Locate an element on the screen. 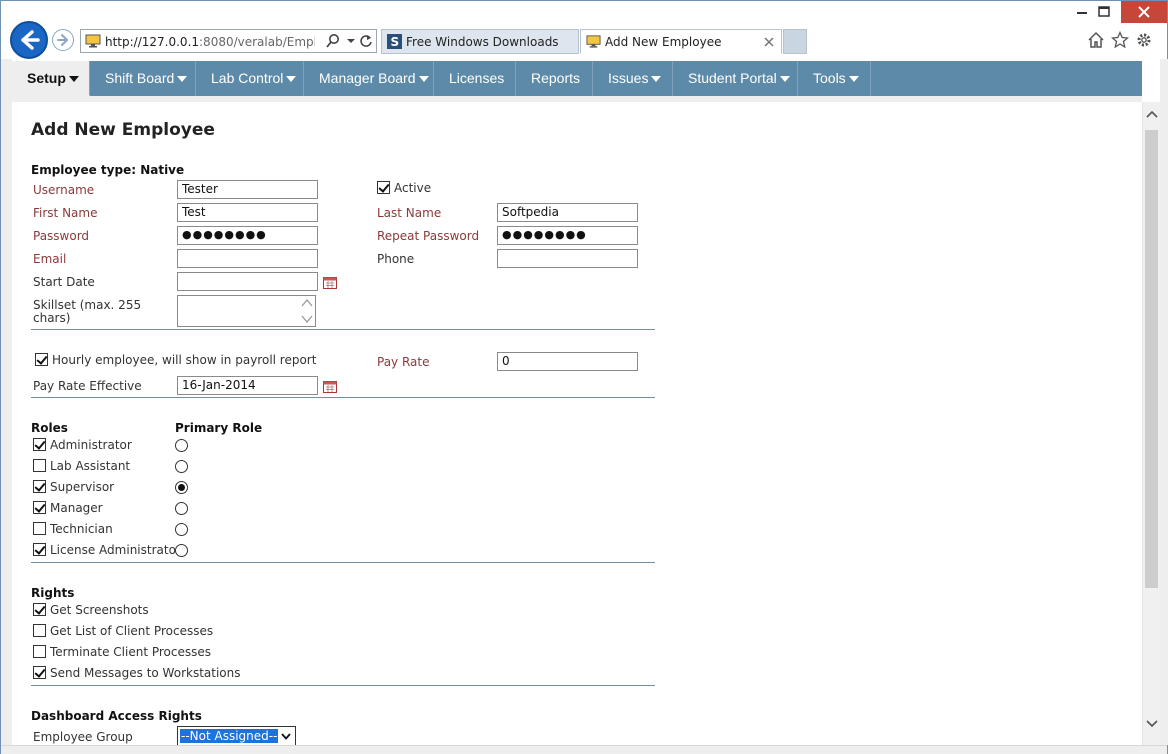  textarea-scroll-arrows-icon is located at coordinates (307, 311).